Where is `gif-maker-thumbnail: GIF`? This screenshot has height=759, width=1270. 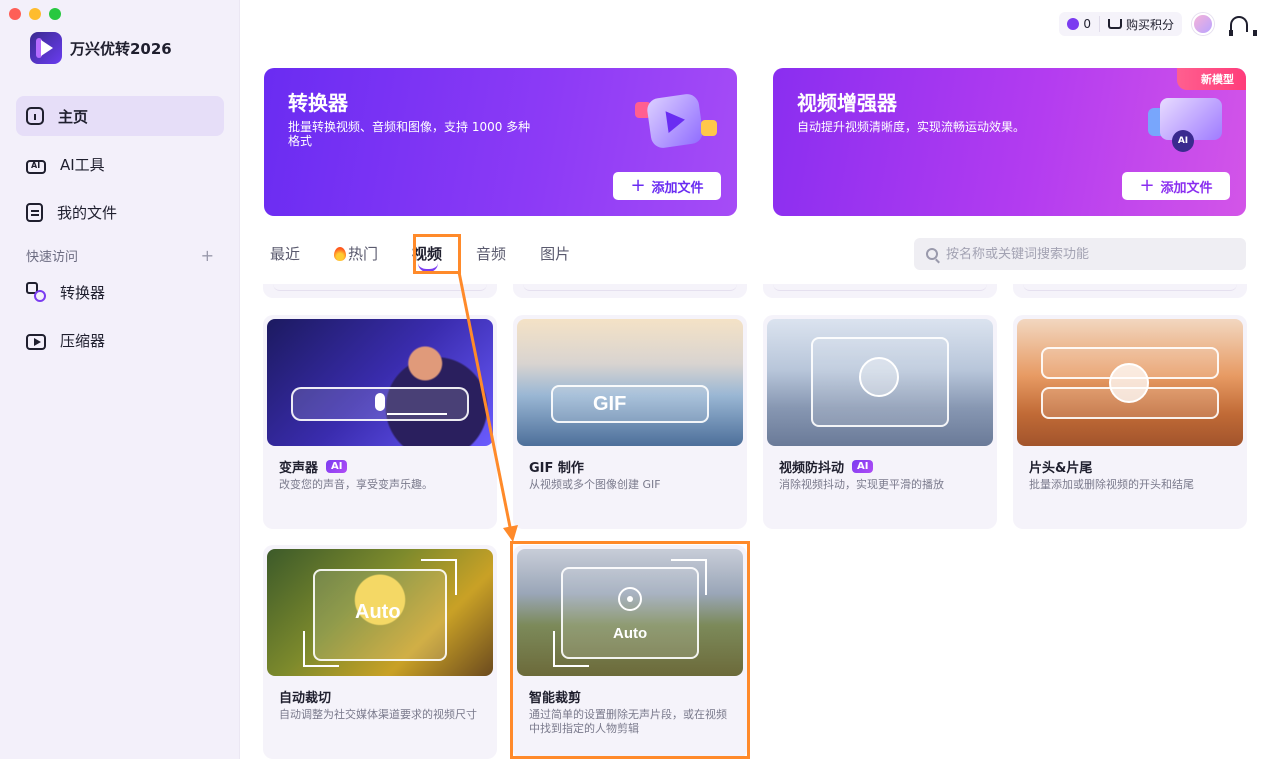 gif-maker-thumbnail: GIF is located at coordinates (630, 382).